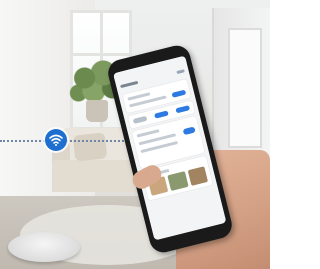 Image resolution: width=320 pixels, height=269 pixels. What do you see at coordinates (56, 140) in the screenshot?
I see `wifi-icon` at bounding box center [56, 140].